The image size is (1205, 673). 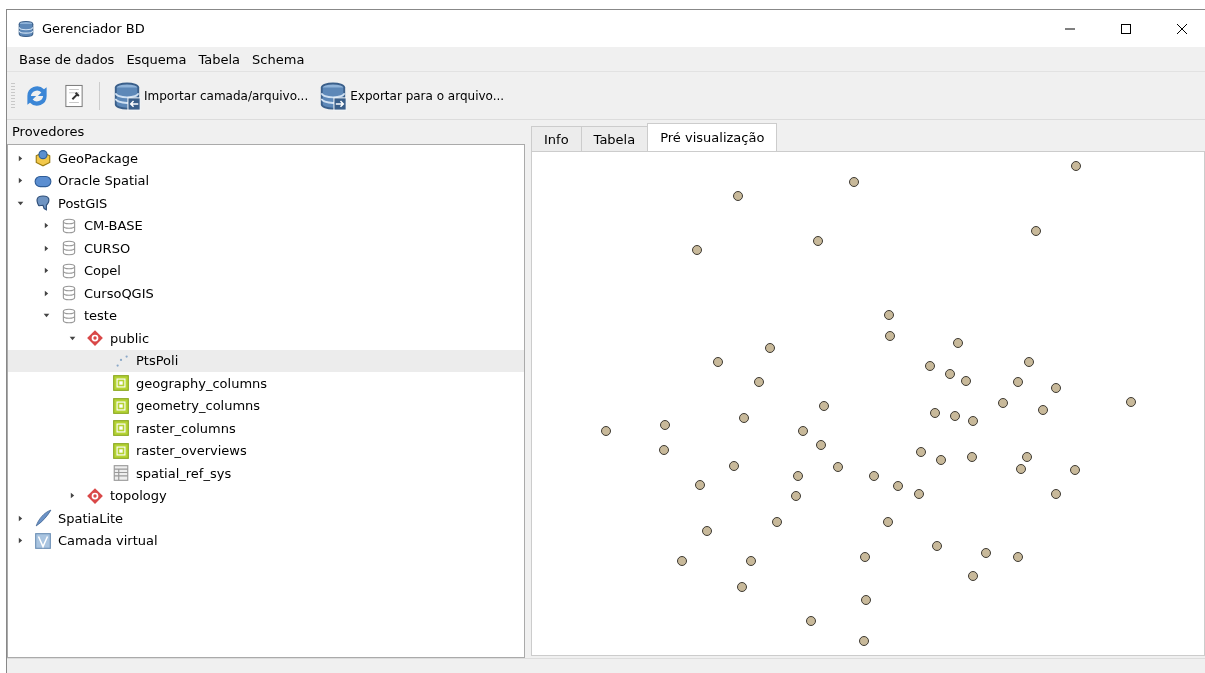 What do you see at coordinates (278, 59) in the screenshot?
I see `menu-item: Schema` at bounding box center [278, 59].